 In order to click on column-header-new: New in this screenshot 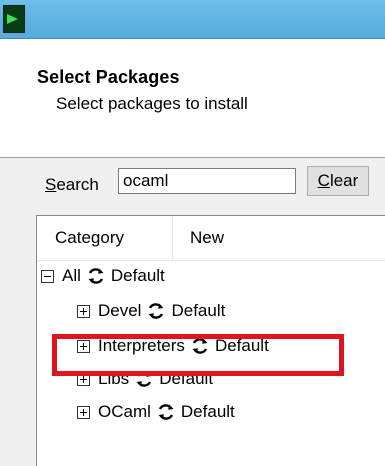, I will do `click(233, 238)`.